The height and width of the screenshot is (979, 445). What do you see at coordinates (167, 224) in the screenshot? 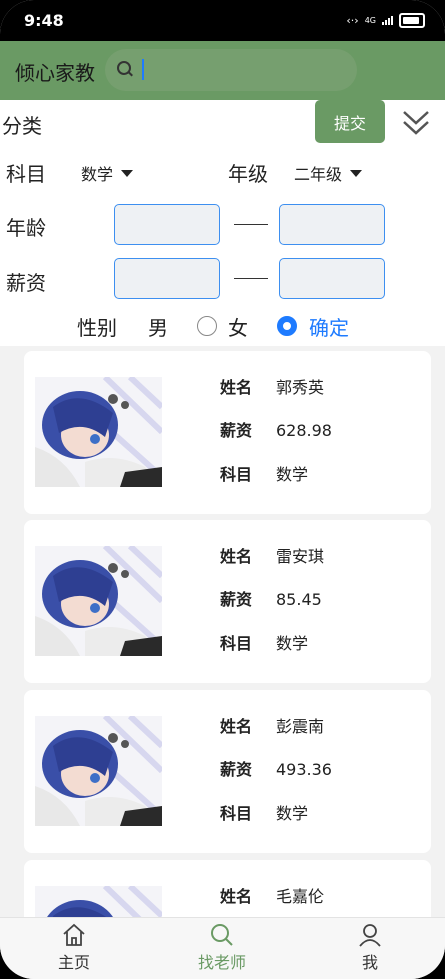
I see `age-min-input` at bounding box center [167, 224].